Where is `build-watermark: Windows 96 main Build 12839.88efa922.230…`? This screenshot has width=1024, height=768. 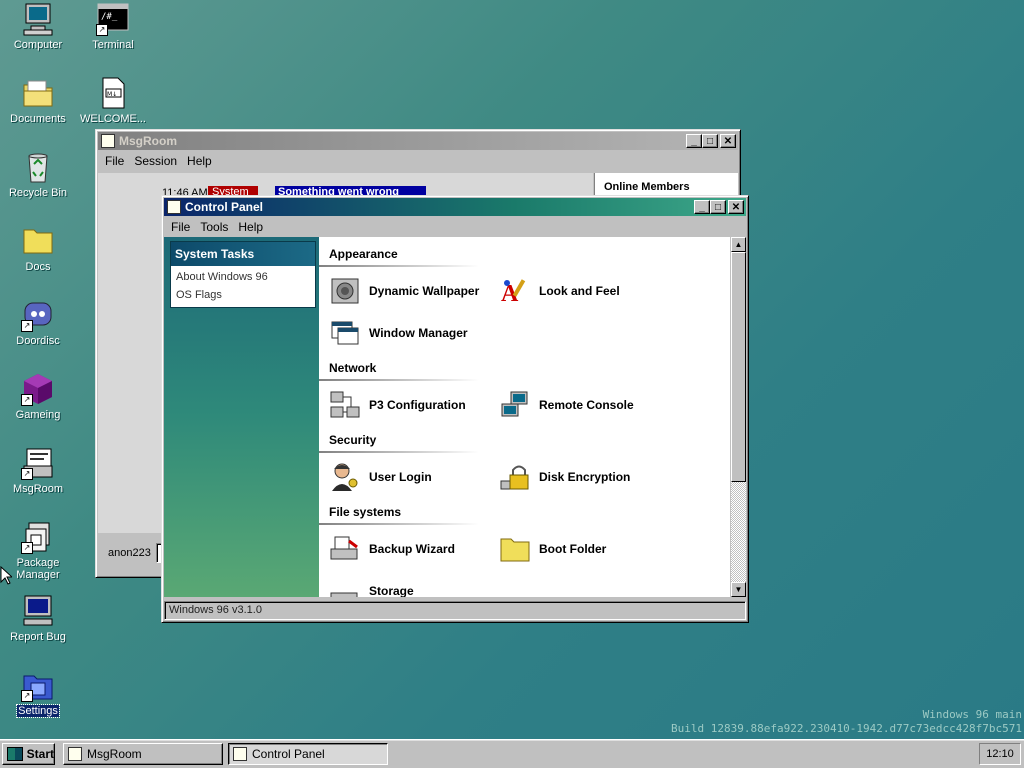
build-watermark: Windows 96 main Build 12839.88efa922.230… is located at coordinates (846, 721).